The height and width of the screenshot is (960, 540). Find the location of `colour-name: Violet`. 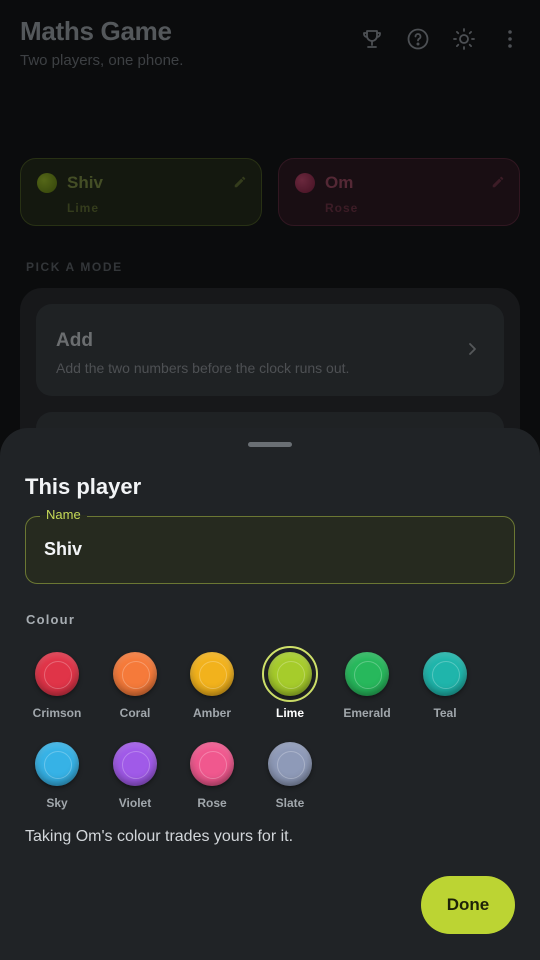

colour-name: Violet is located at coordinates (135, 803).